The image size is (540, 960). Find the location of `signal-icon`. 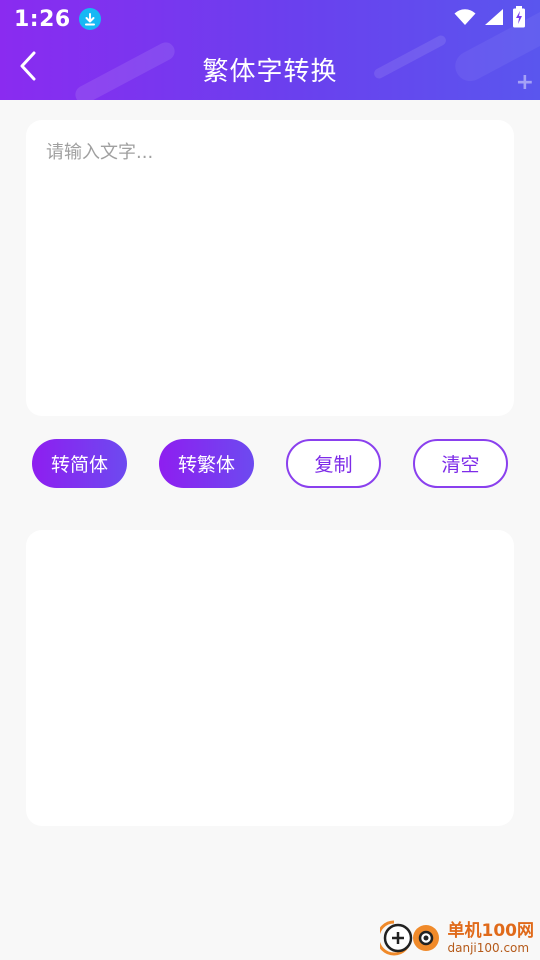

signal-icon is located at coordinates (494, 19).